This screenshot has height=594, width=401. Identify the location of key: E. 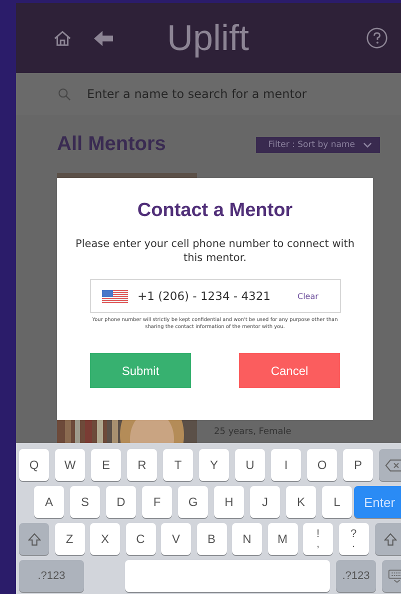
(106, 465).